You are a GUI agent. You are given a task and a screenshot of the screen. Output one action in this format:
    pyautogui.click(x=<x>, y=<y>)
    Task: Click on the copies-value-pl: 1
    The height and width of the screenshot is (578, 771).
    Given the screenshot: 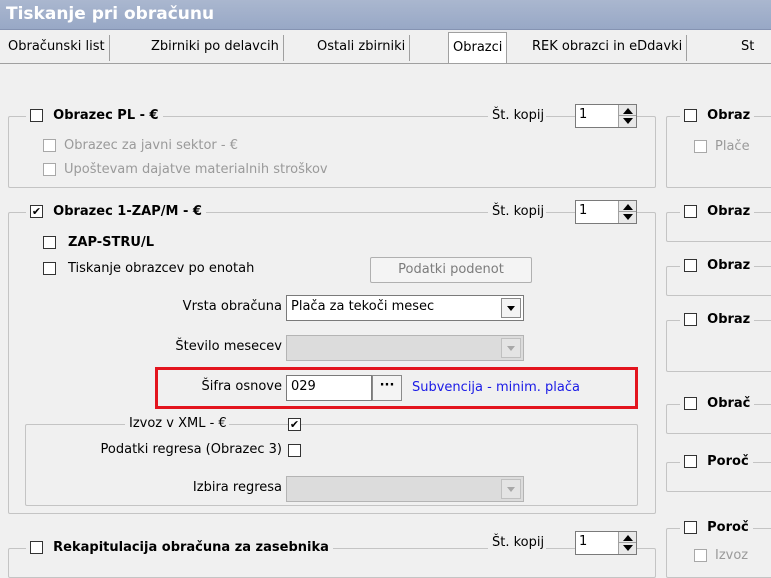 What is the action you would take?
    pyautogui.click(x=583, y=114)
    